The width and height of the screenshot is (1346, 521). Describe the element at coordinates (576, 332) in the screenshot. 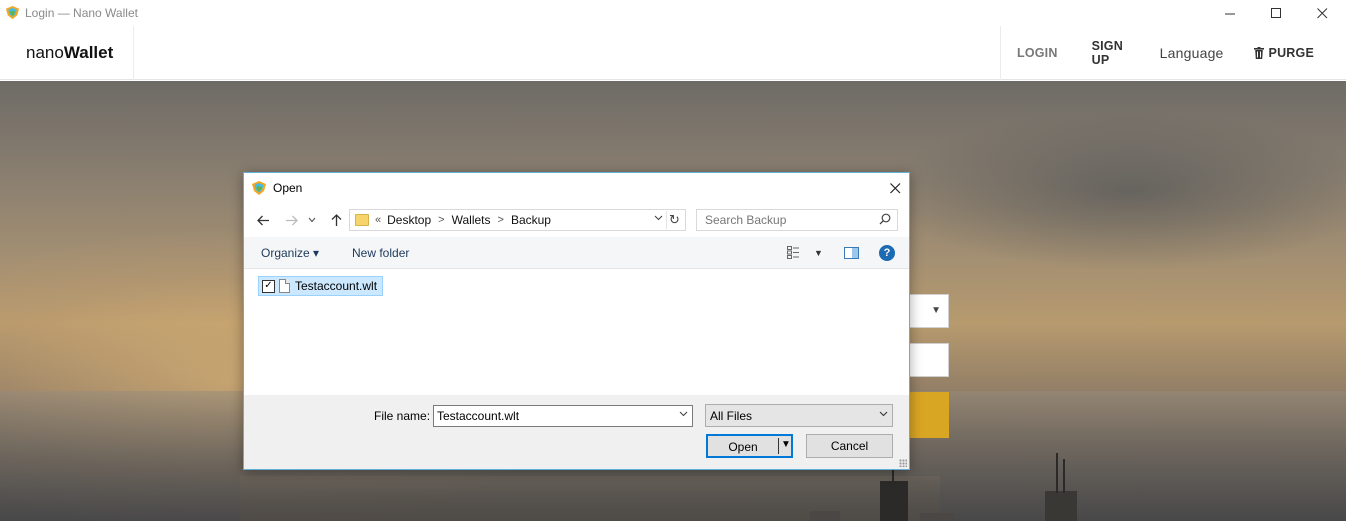

I see `file-list: ✓ Testaccount.wlt` at that location.